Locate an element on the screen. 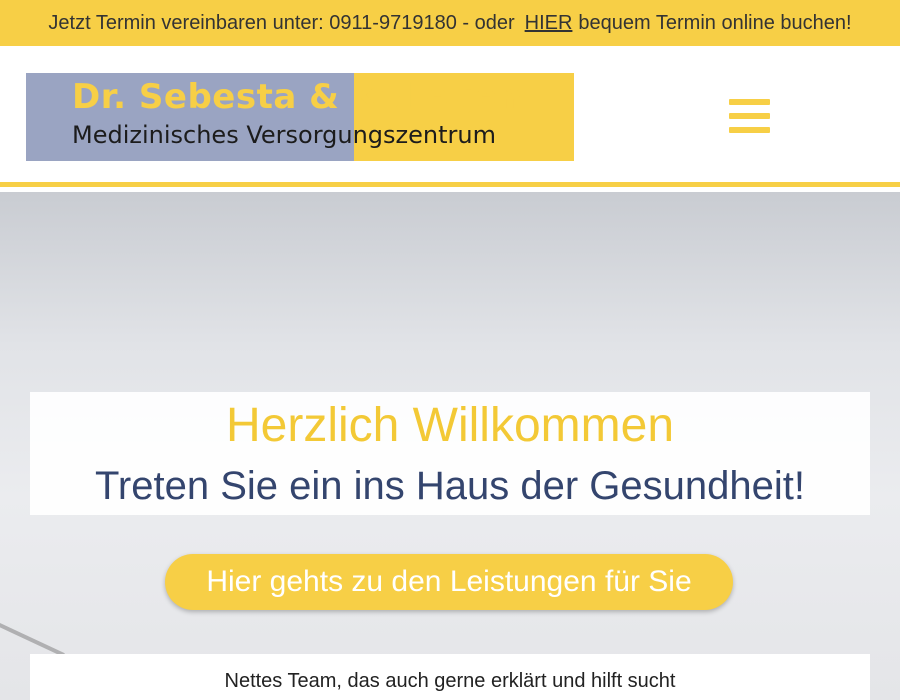 Image resolution: width=900 pixels, height=700 pixels. logo-subtitle: Medizinisches Versorgungszentrum is located at coordinates (284, 135).